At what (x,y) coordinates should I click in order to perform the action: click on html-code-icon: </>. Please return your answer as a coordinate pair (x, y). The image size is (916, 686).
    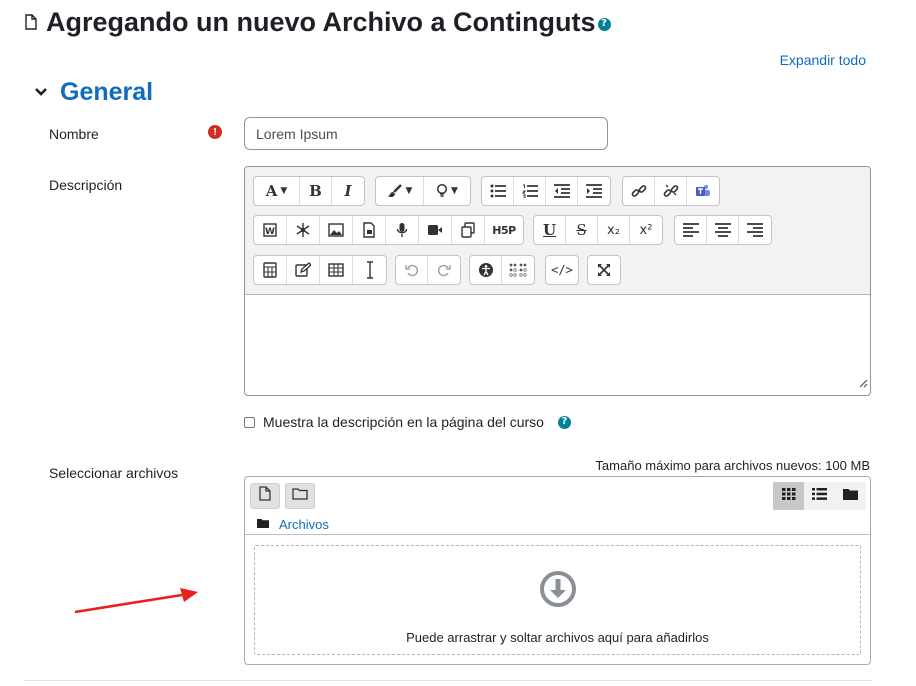
    Looking at the image, I should click on (562, 270).